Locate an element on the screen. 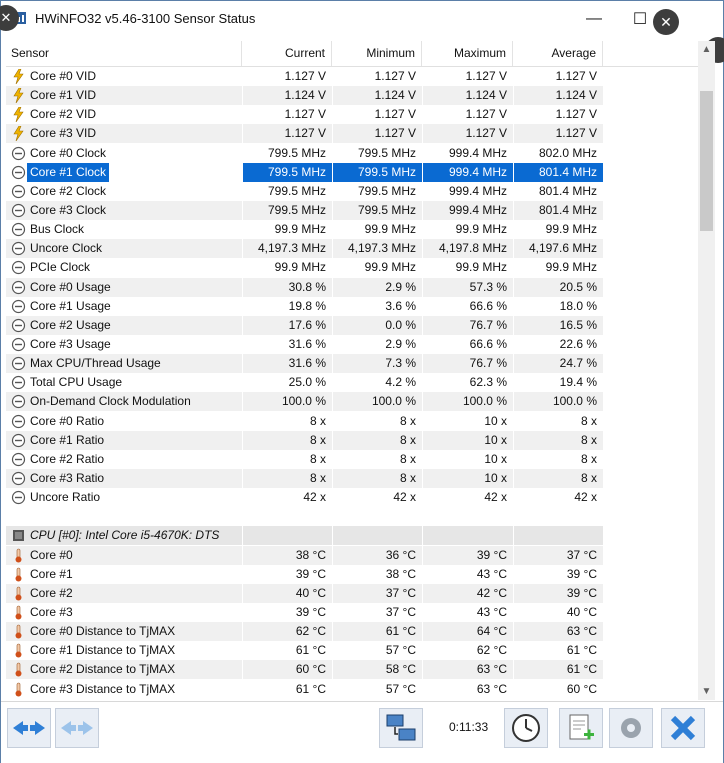 The image size is (724, 763). table-header: Sensor Current Minimum Maximum Average is located at coordinates (352, 54).